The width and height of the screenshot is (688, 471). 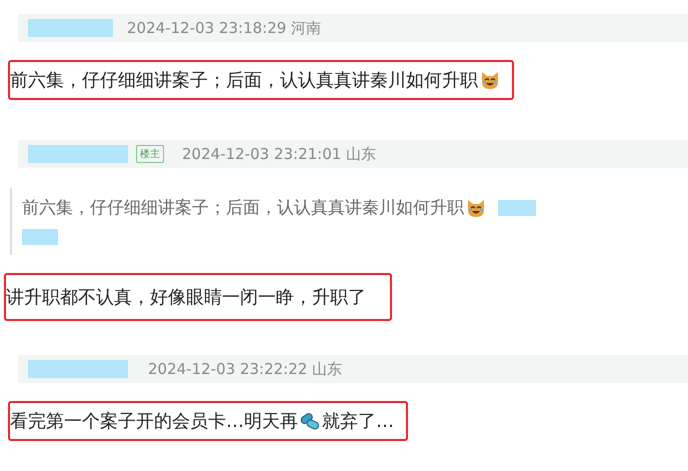 What do you see at coordinates (150, 154) in the screenshot?
I see `author-badge: 楼主` at bounding box center [150, 154].